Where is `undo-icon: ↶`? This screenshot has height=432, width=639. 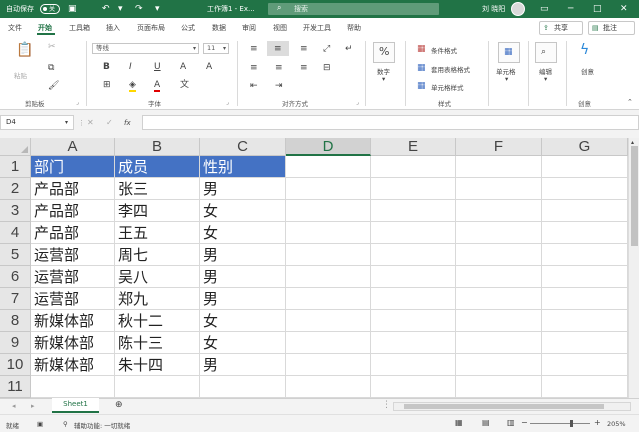 undo-icon: ↶ is located at coordinates (106, 9).